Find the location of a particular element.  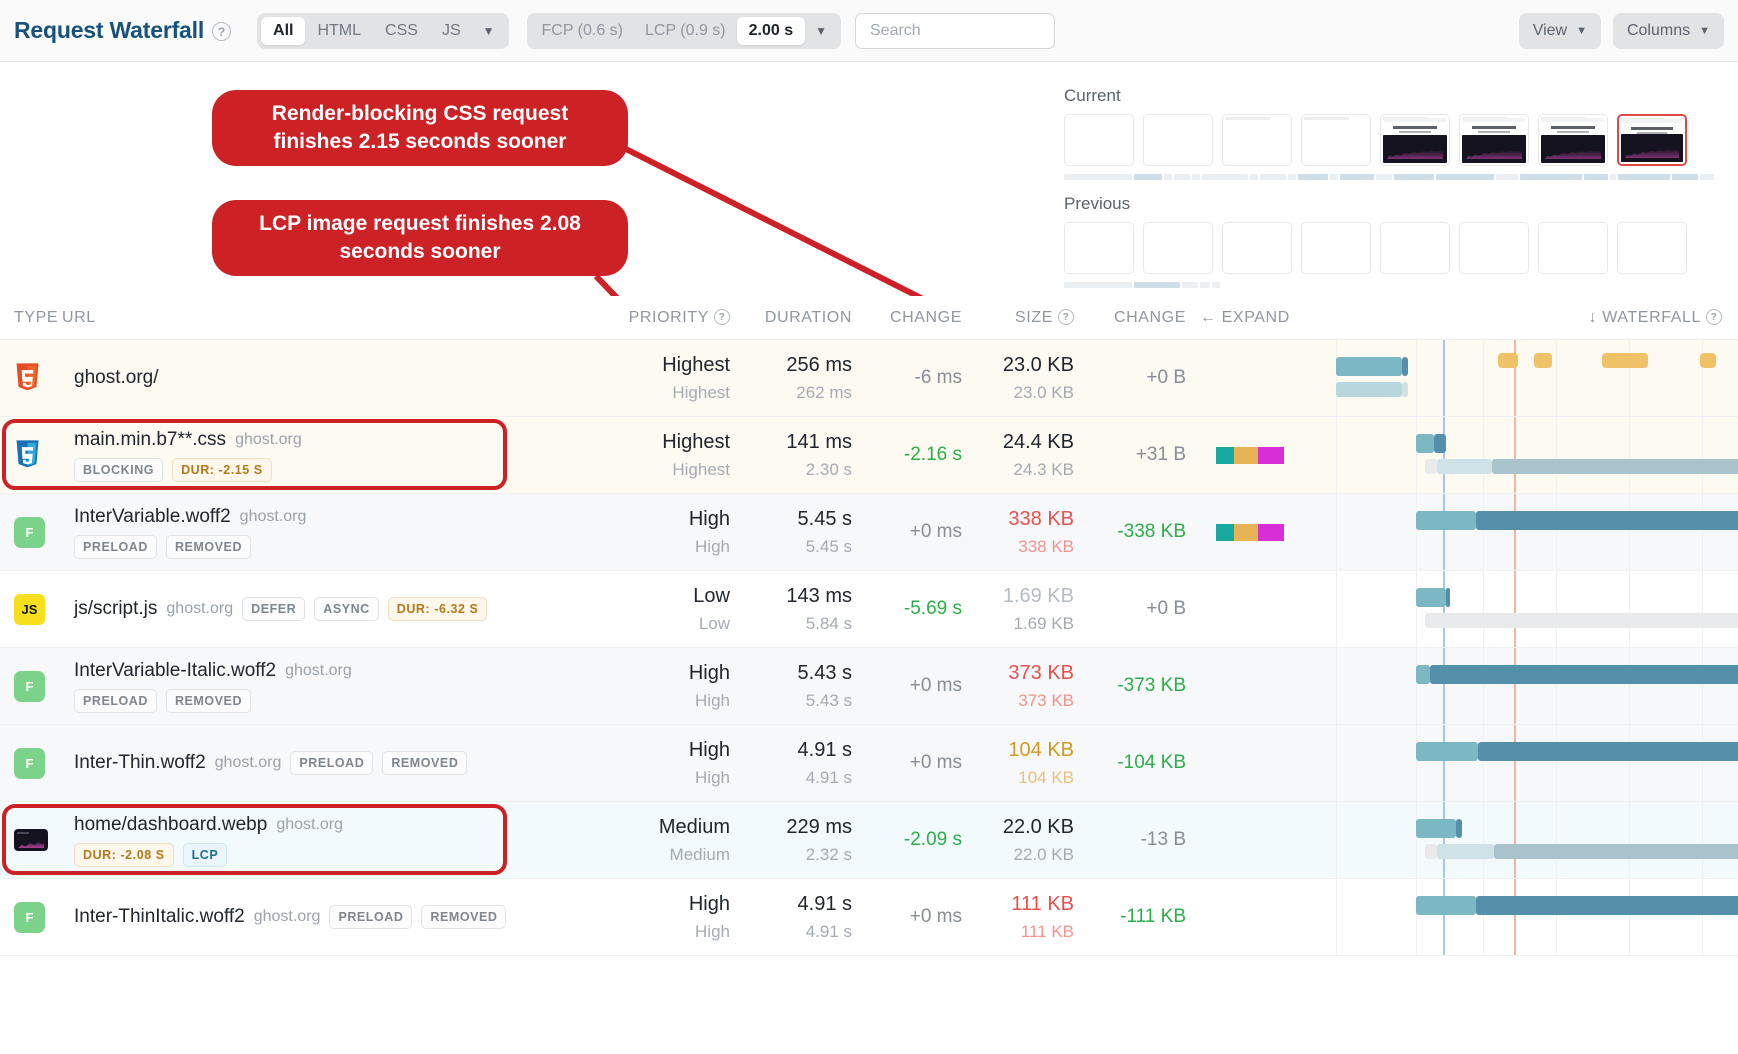

metric-dropdown-chevron-down-icon: ▼ is located at coordinates (821, 31).